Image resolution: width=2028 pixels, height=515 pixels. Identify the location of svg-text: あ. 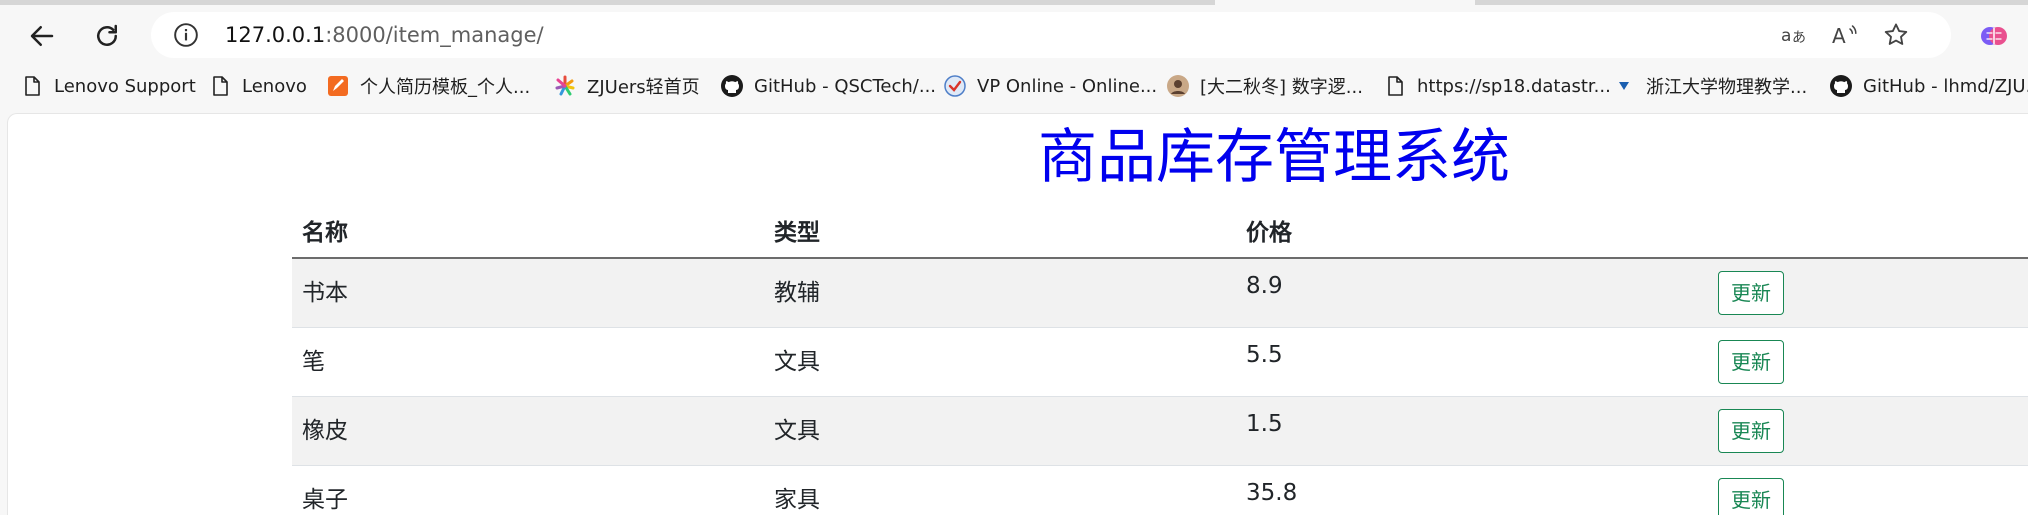
(1799, 38).